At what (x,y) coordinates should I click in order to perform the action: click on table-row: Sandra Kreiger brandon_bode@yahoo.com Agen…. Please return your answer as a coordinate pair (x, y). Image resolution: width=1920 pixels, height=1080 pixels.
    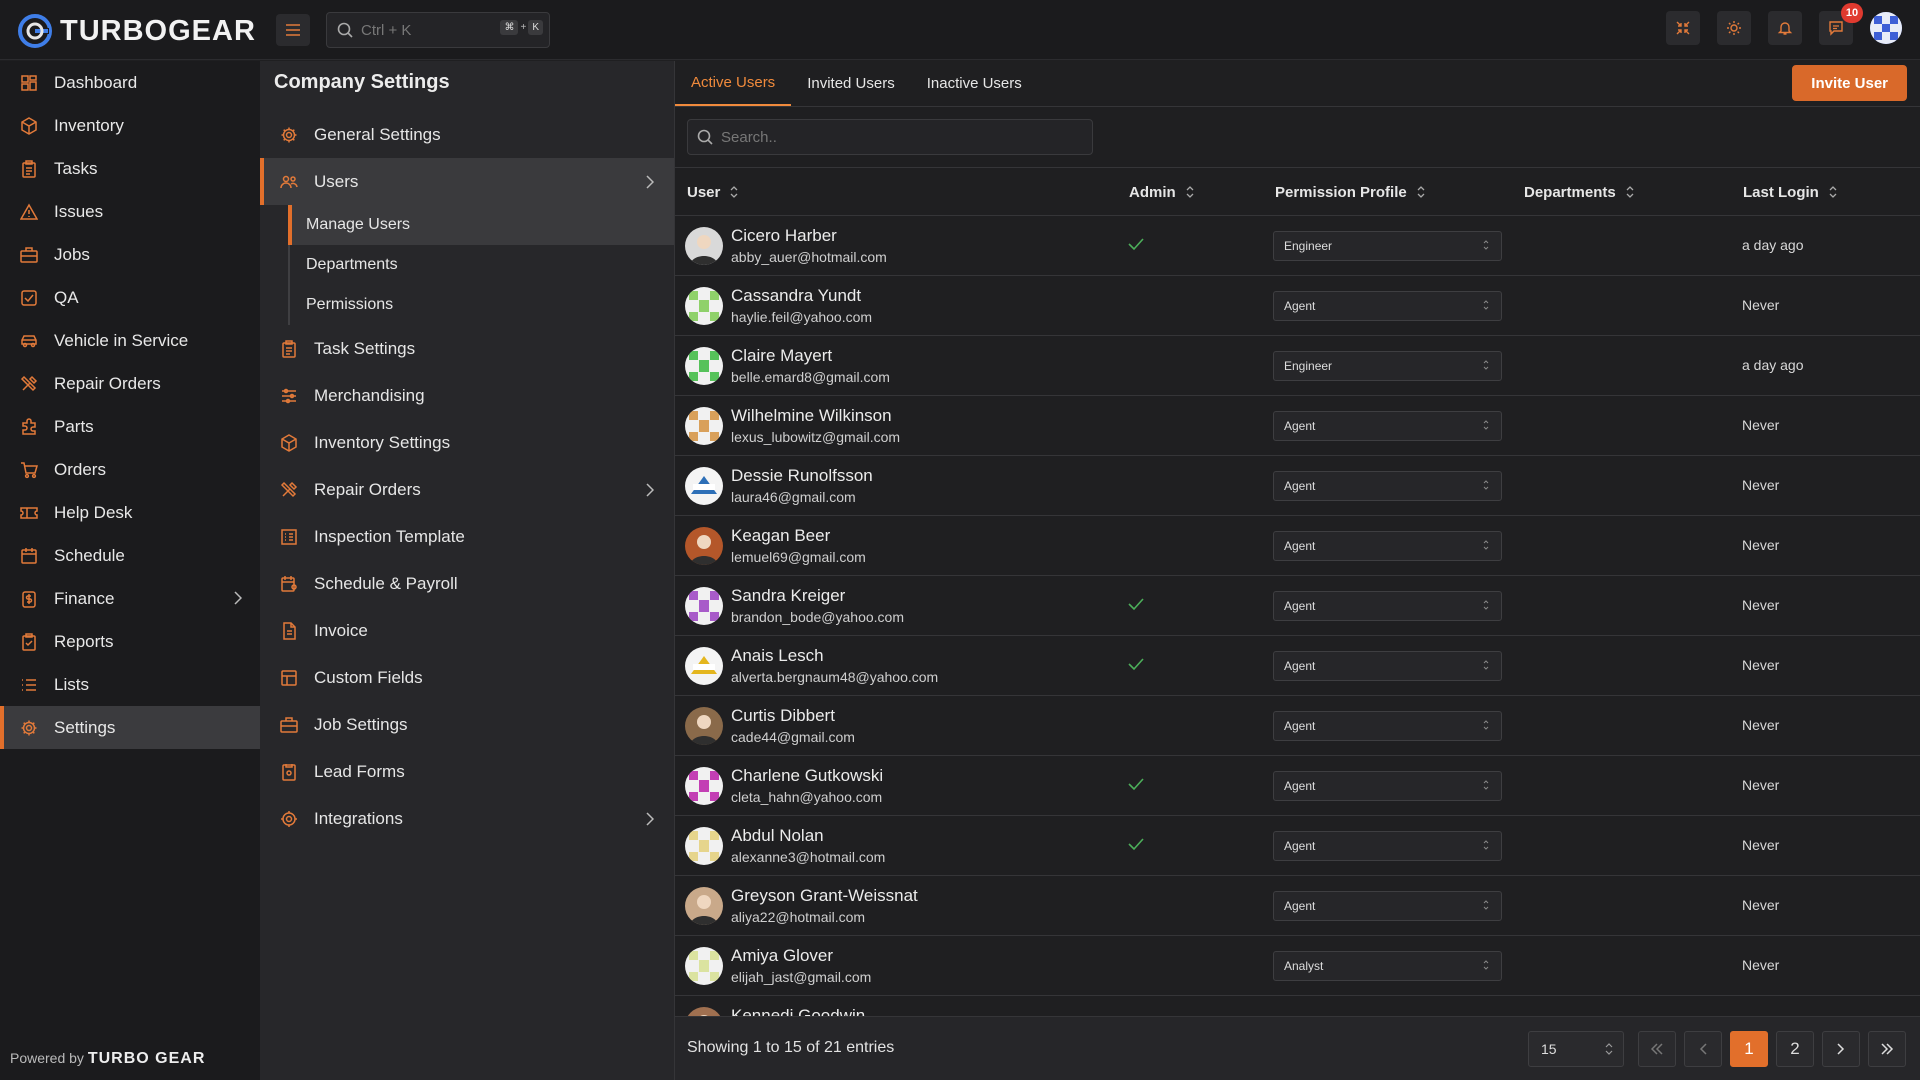
    Looking at the image, I should click on (1297, 606).